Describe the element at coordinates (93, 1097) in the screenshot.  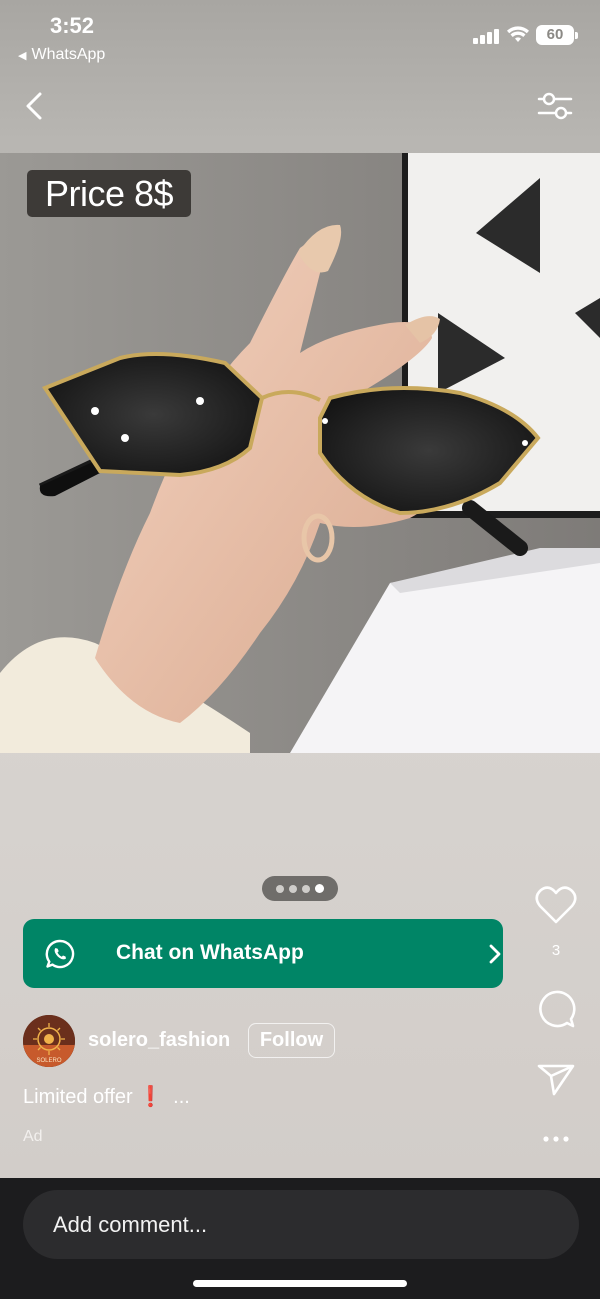
I see `caption-text: Limited offer ❗` at that location.